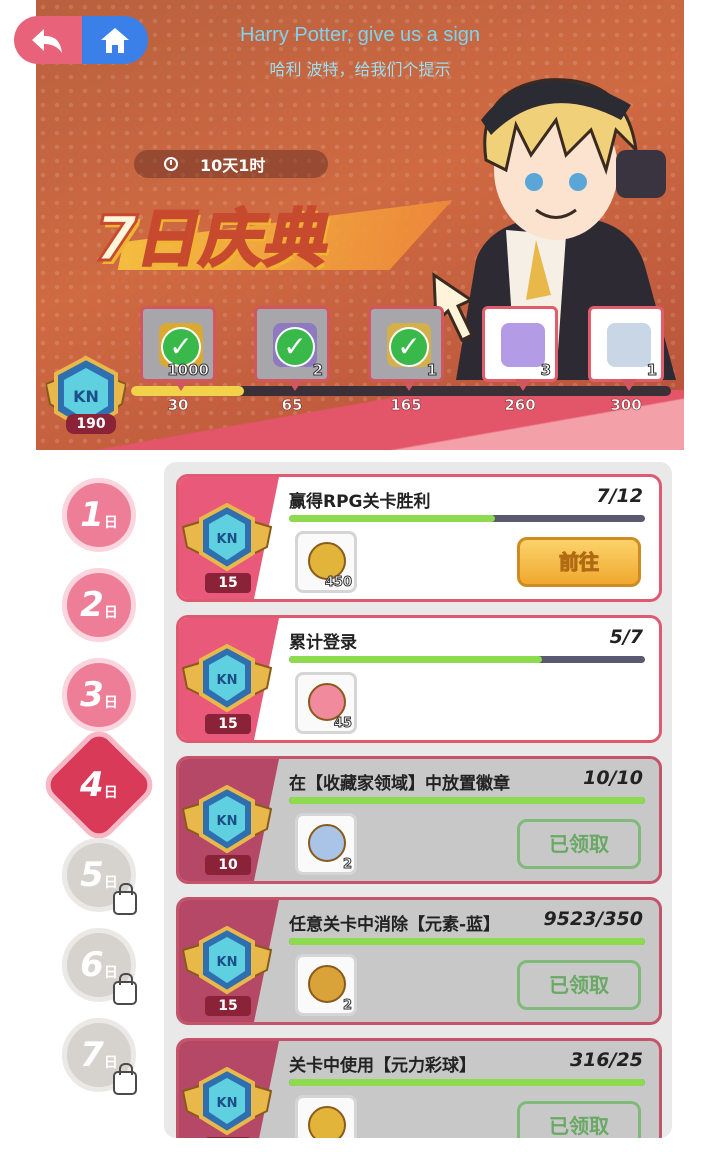  What do you see at coordinates (326, 703) in the screenshot?
I see `task-reward: 45` at bounding box center [326, 703].